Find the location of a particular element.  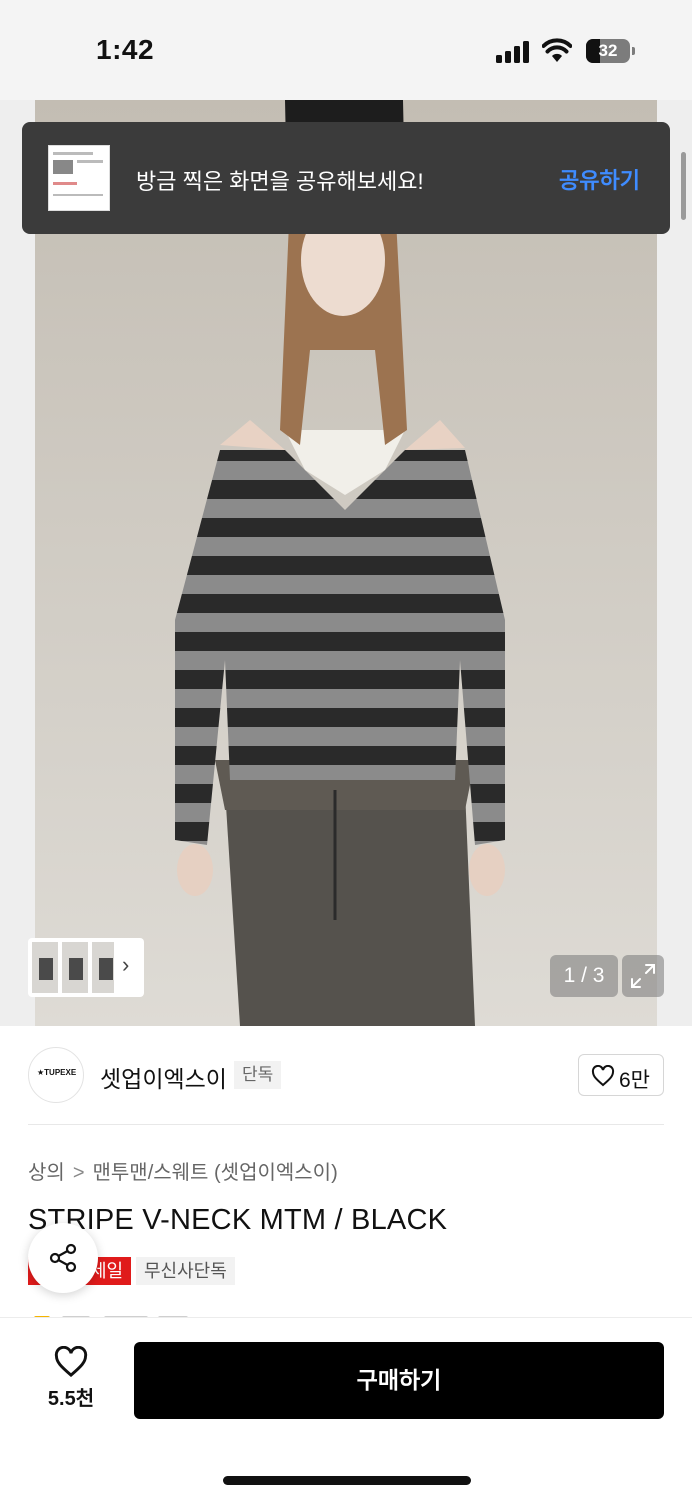

exclusive-tag: 단독 is located at coordinates (258, 1075).